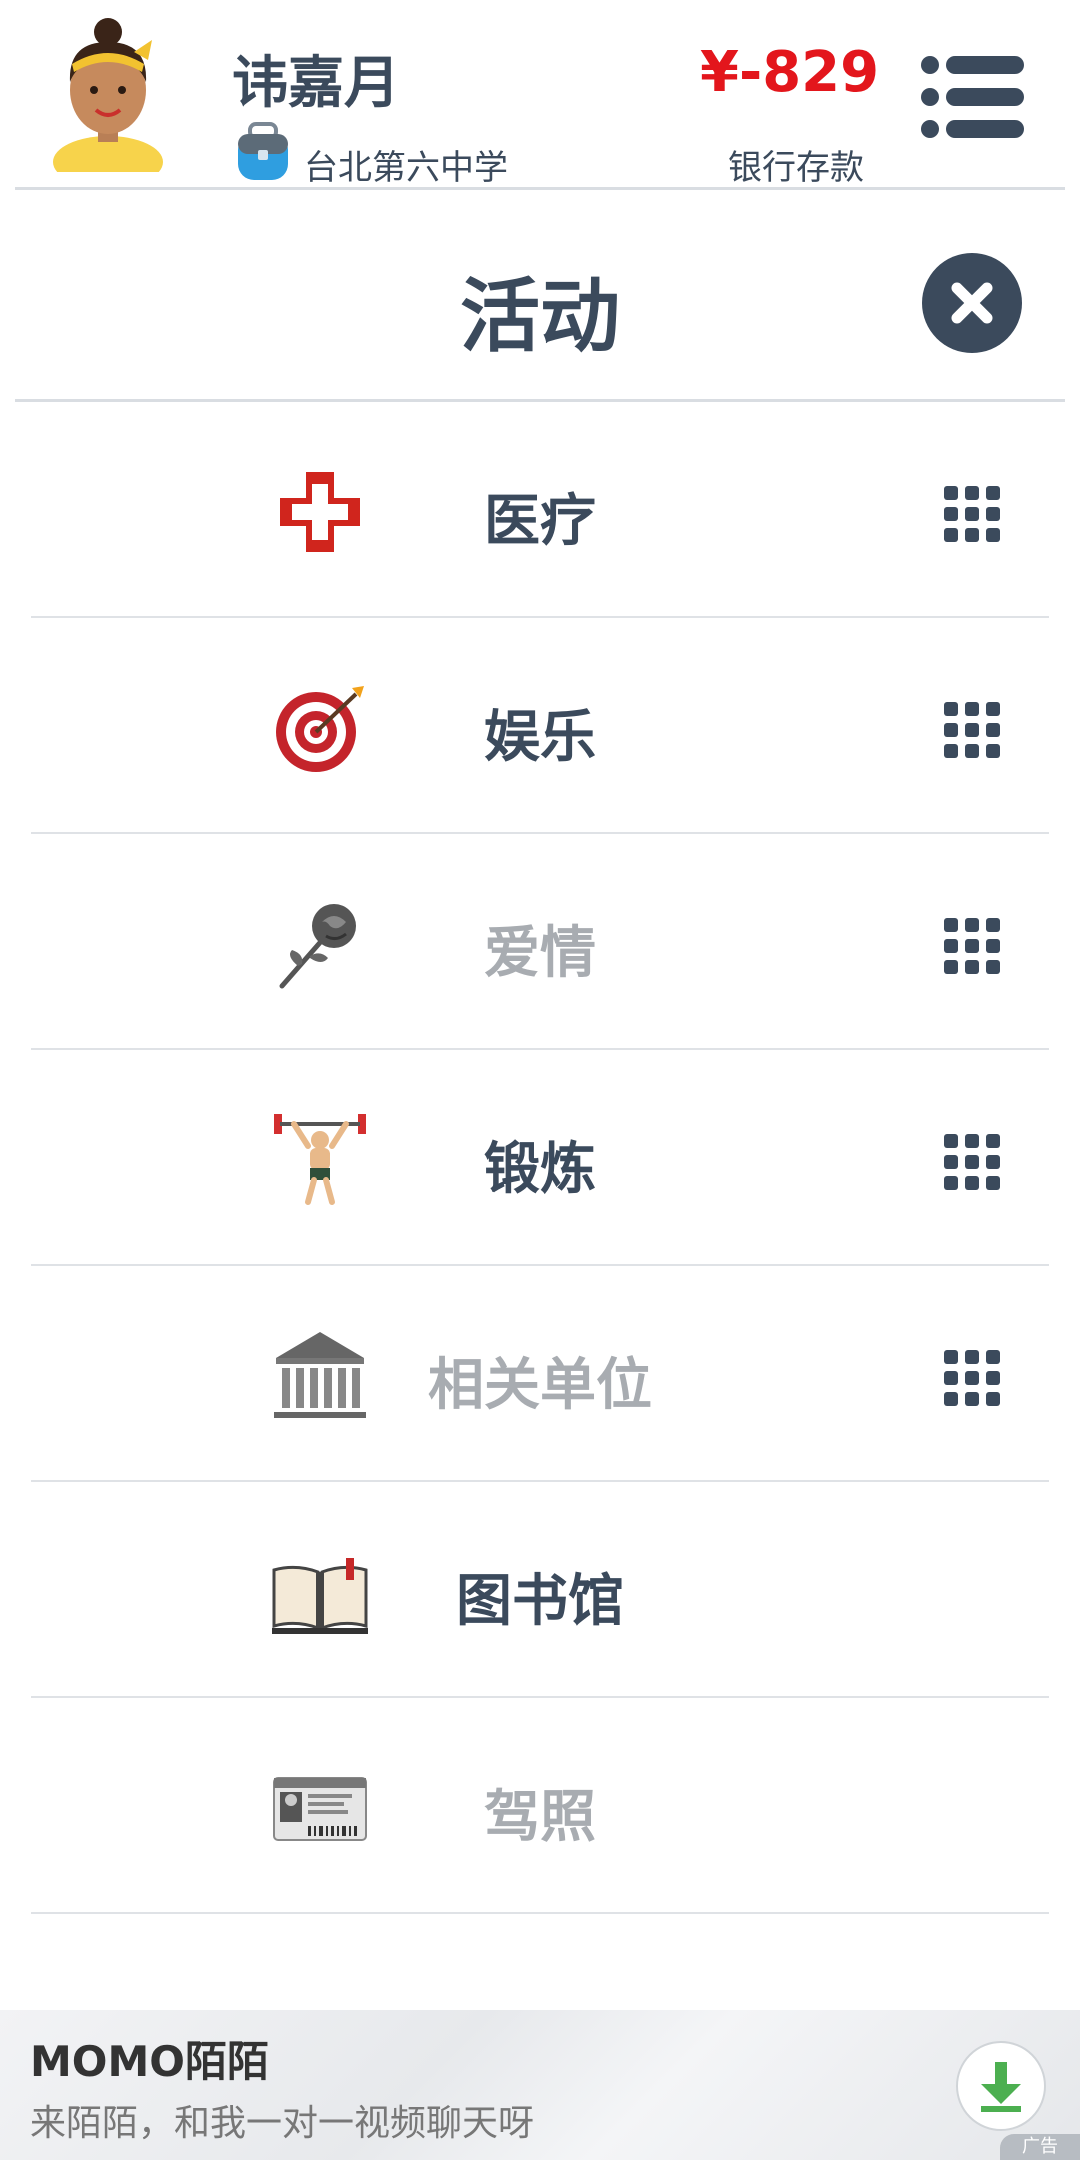  Describe the element at coordinates (972, 303) in the screenshot. I see `close-button` at that location.